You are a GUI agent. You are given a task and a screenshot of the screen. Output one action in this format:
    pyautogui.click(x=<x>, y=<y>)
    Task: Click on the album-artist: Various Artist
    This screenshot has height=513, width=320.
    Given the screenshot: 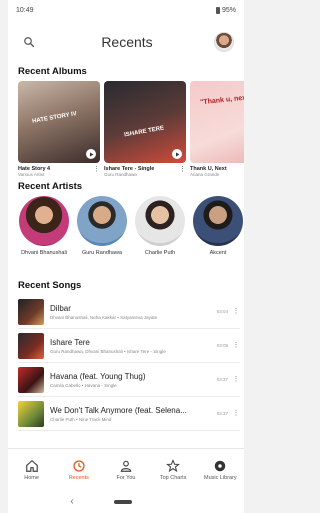 What is the action you would take?
    pyautogui.click(x=31, y=174)
    